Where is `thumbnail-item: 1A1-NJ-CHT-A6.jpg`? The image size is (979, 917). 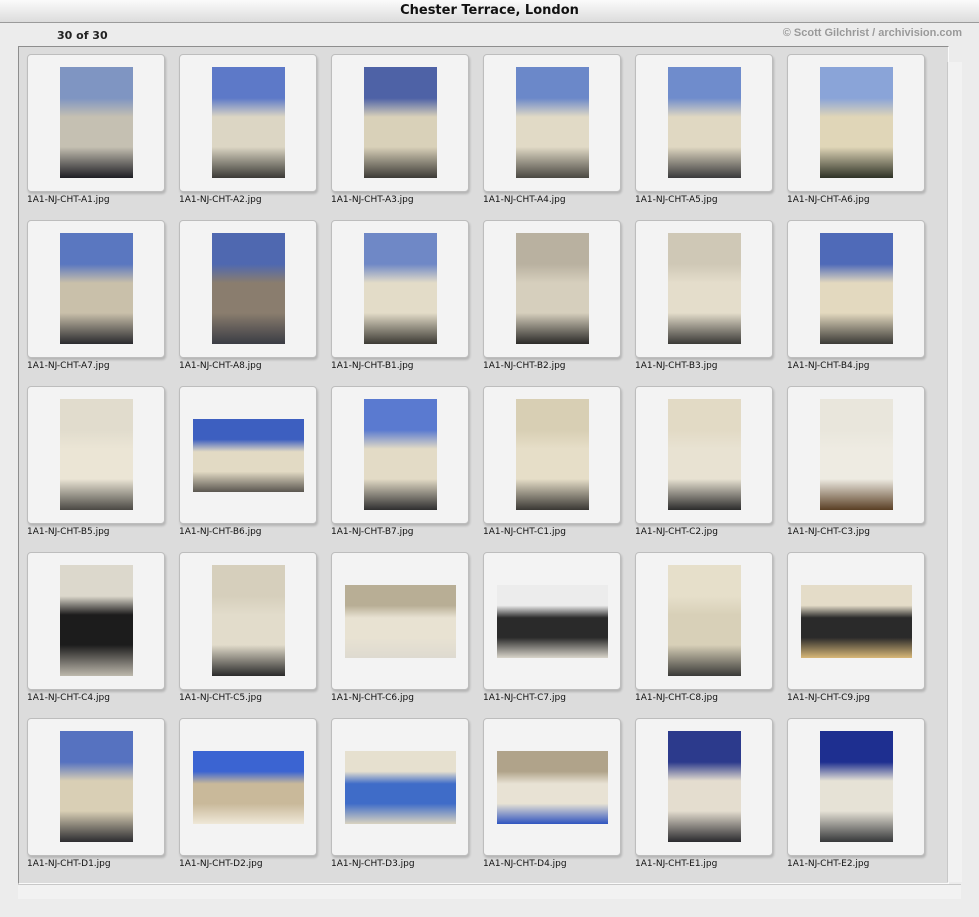
thumbnail-item: 1A1-NJ-CHT-A6.jpg is located at coordinates (855, 137).